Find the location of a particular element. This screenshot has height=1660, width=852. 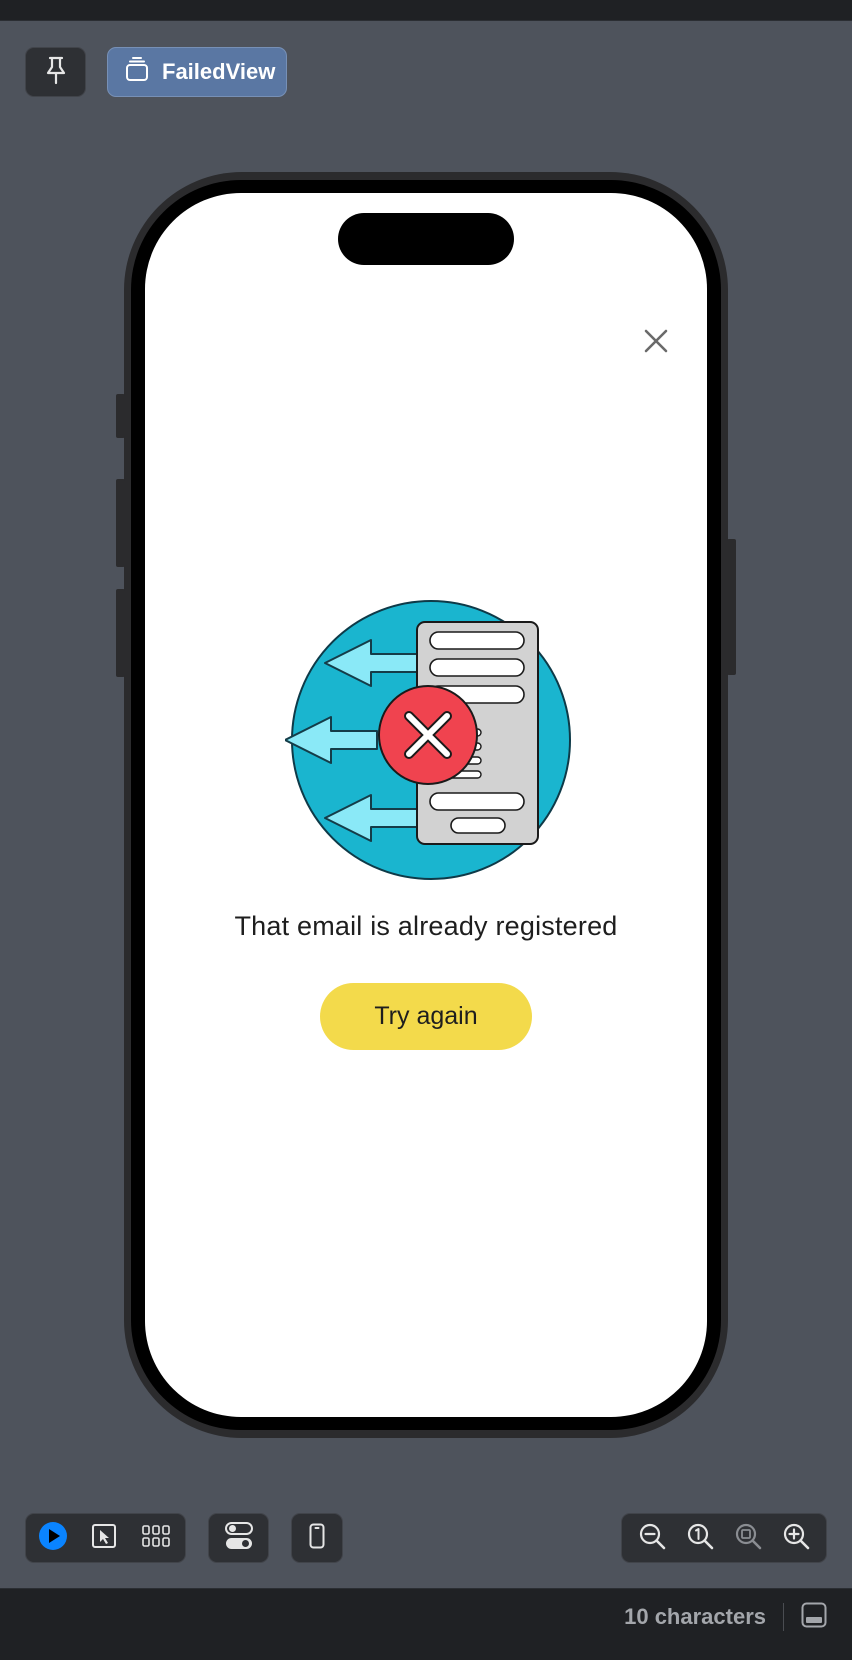

try-again-label: Try again is located at coordinates (426, 1016).